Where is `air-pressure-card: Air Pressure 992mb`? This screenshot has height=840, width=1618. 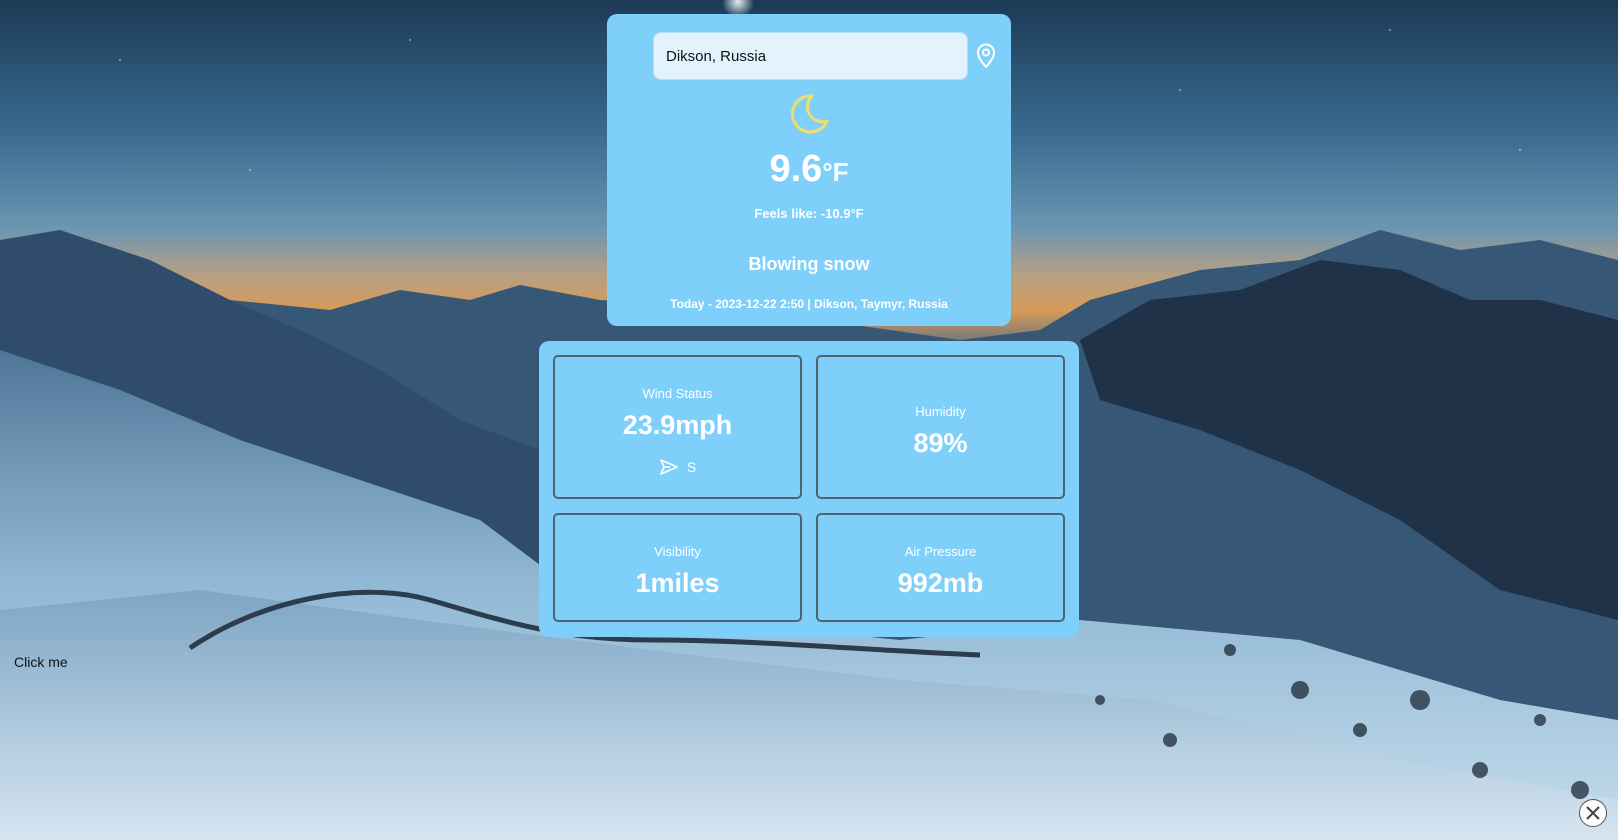 air-pressure-card: Air Pressure 992mb is located at coordinates (940, 567).